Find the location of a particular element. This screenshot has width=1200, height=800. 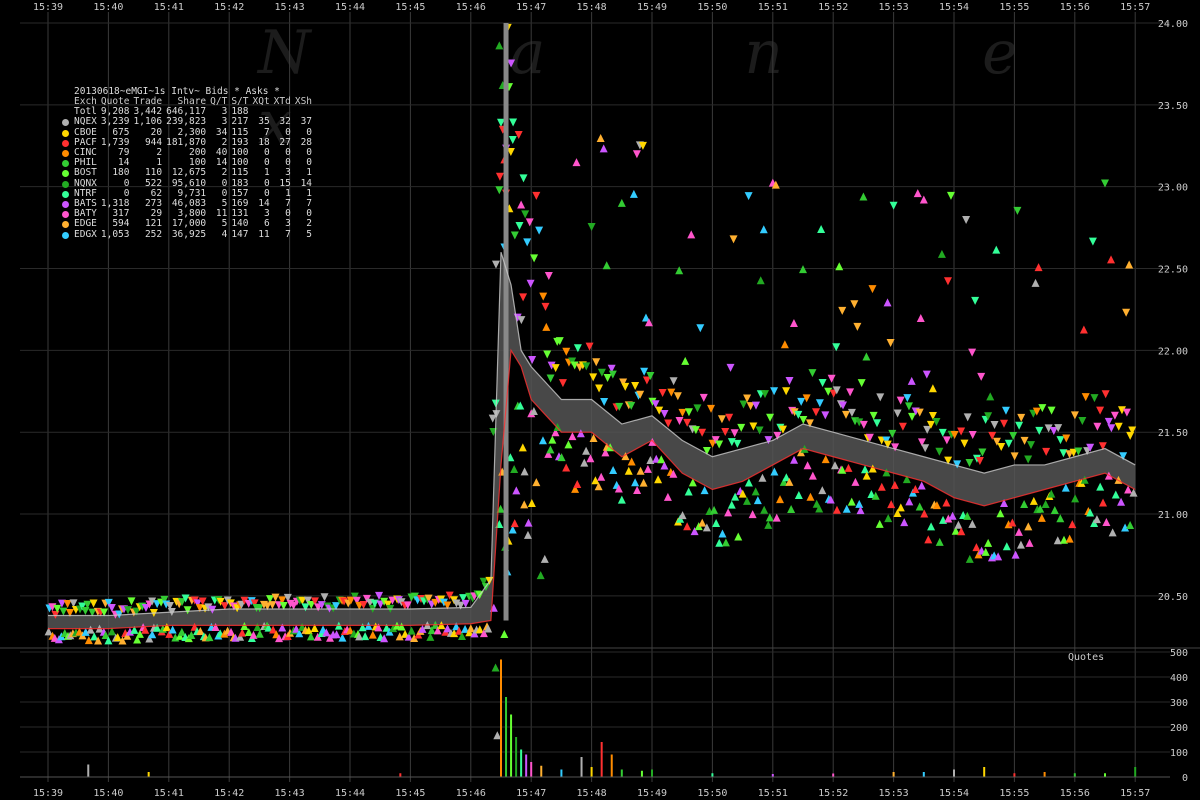

volume-tick-label: 300 is located at coordinates (1179, 703).